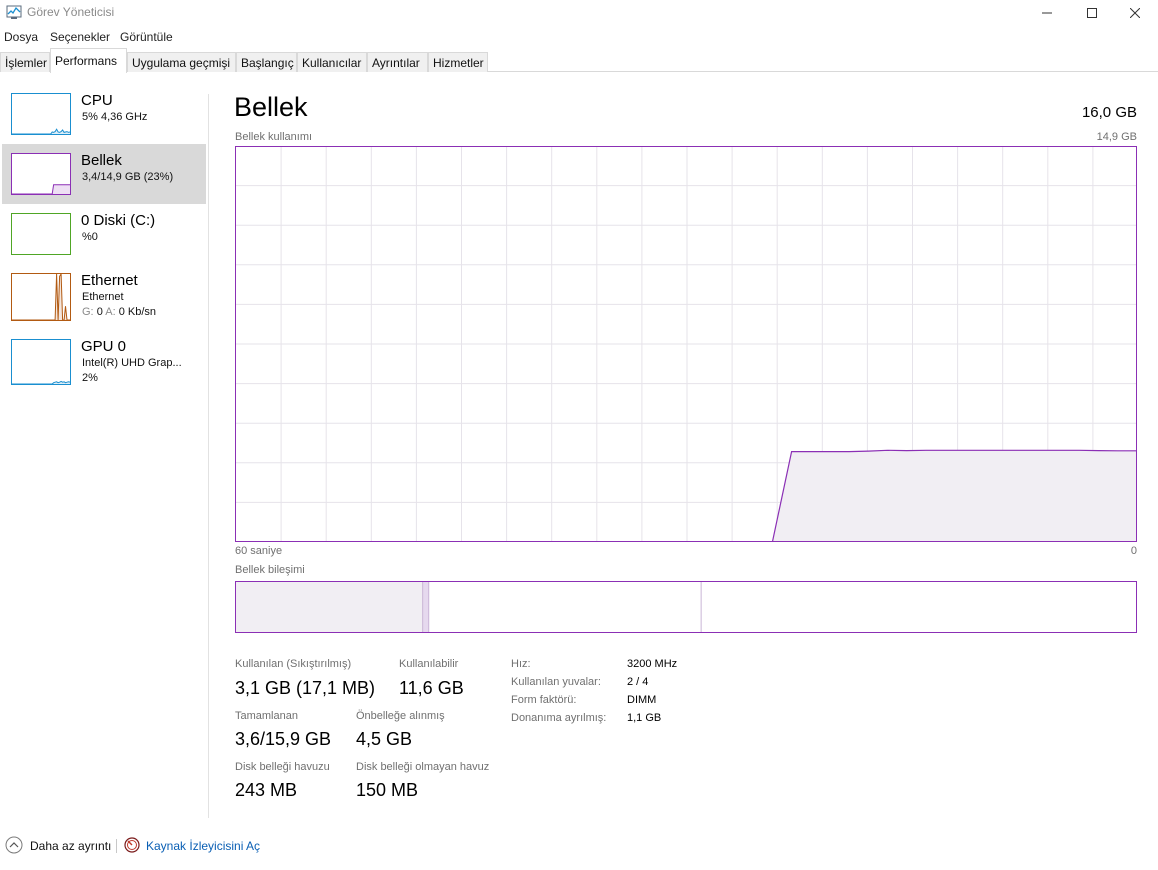 The width and height of the screenshot is (1158, 870). I want to click on tab-users: Kullanıcılar, so click(332, 62).